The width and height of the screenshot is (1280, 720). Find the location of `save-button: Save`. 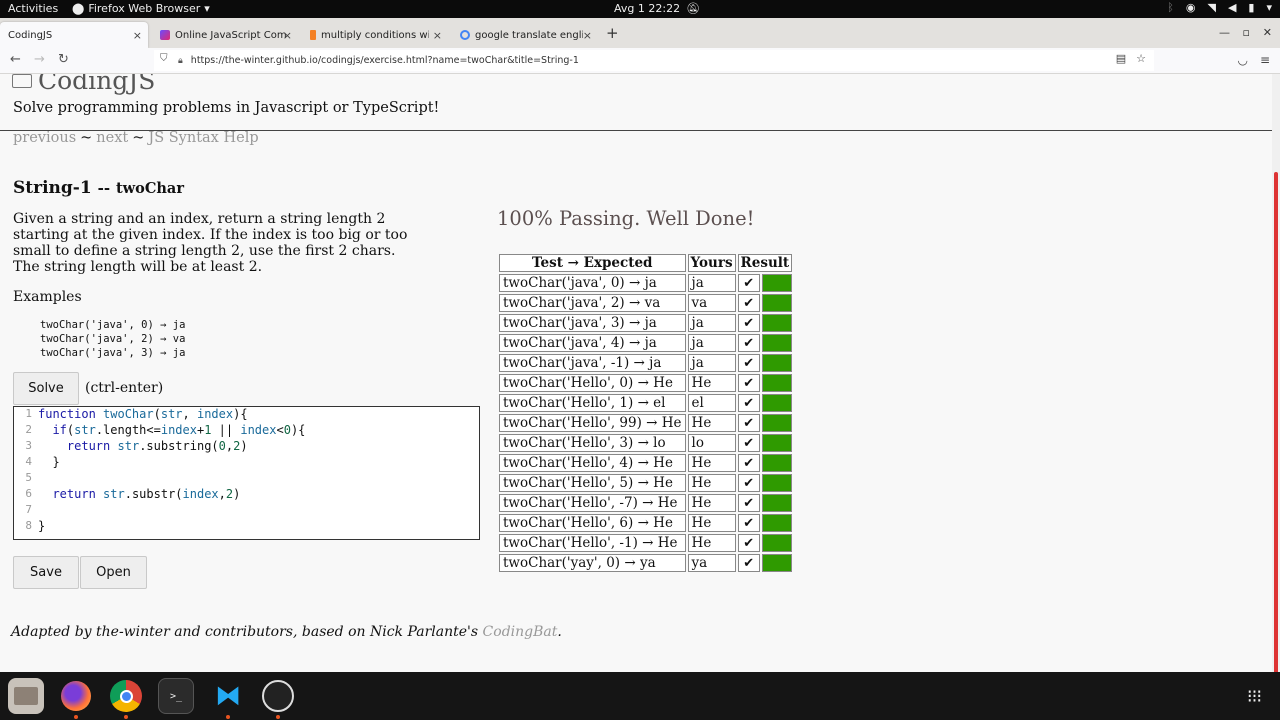

save-button: Save is located at coordinates (46, 572).